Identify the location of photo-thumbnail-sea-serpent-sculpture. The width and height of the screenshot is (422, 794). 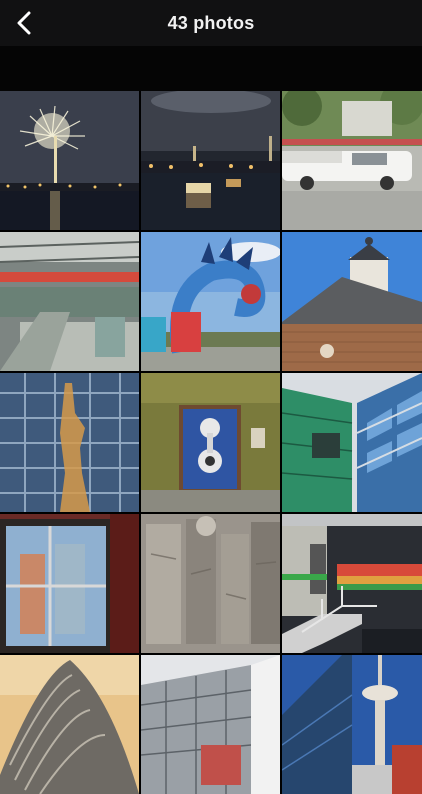
(210, 301).